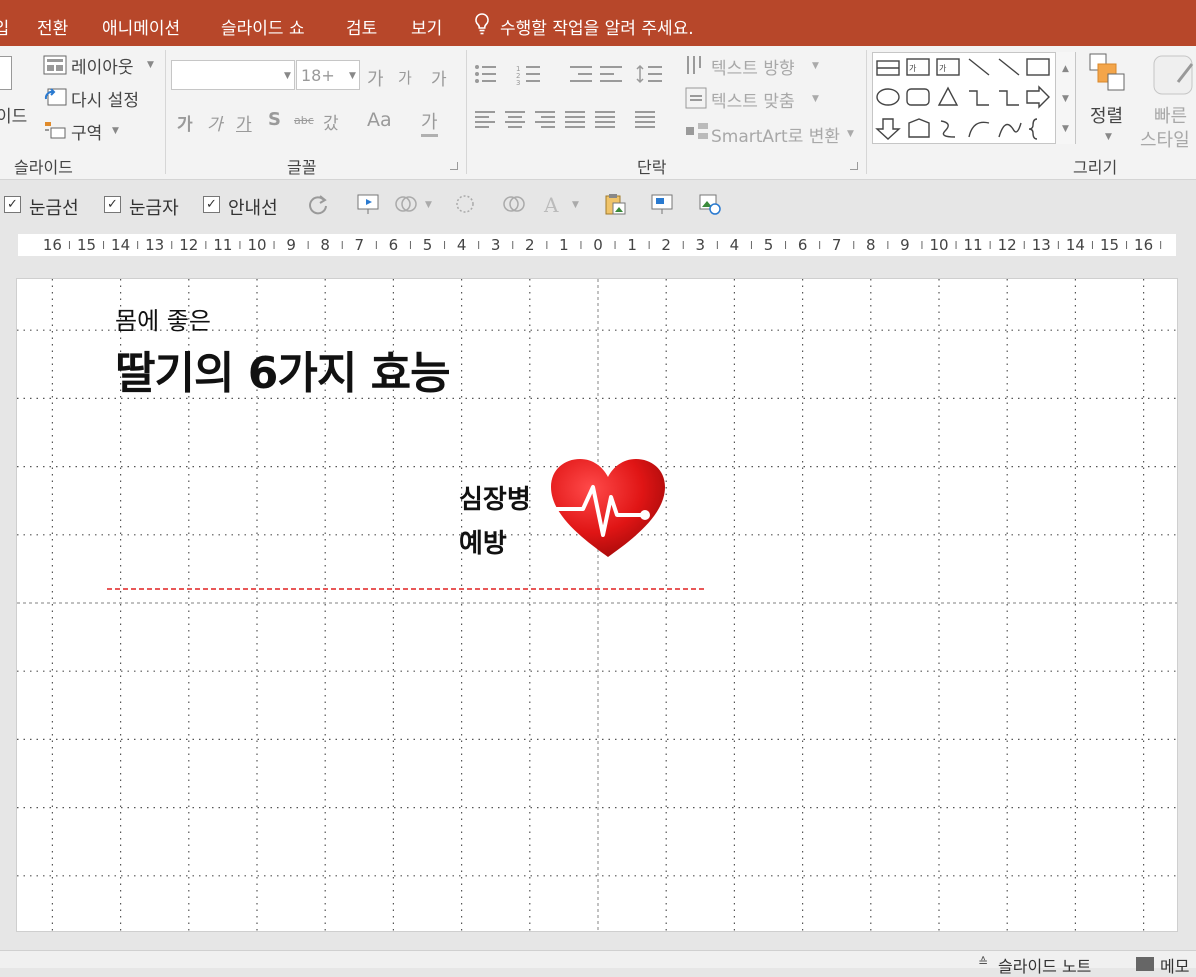  I want to click on tab-animations: 애니메이션, so click(141, 26).